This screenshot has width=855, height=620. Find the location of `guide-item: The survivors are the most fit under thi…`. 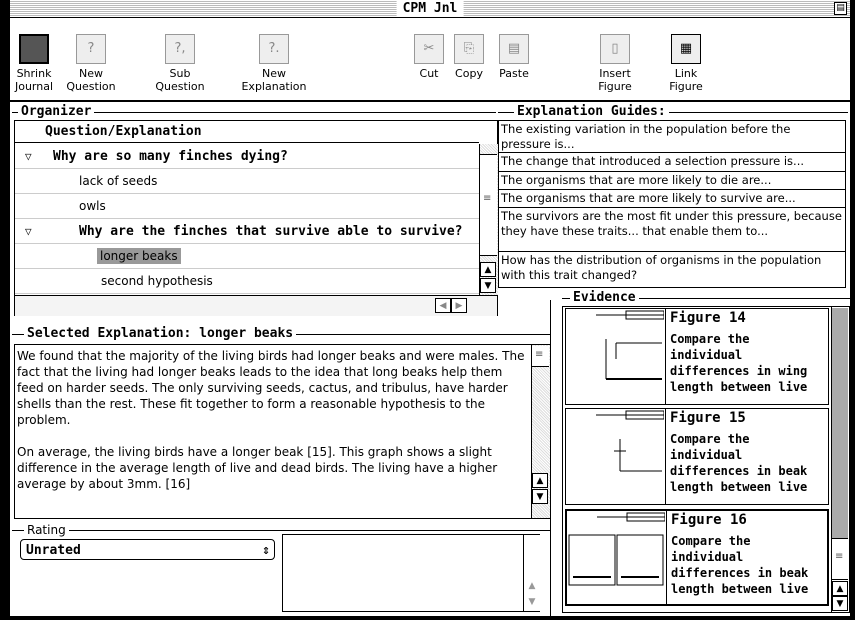

guide-item: The survivors are the most fit under thi… is located at coordinates (672, 230).